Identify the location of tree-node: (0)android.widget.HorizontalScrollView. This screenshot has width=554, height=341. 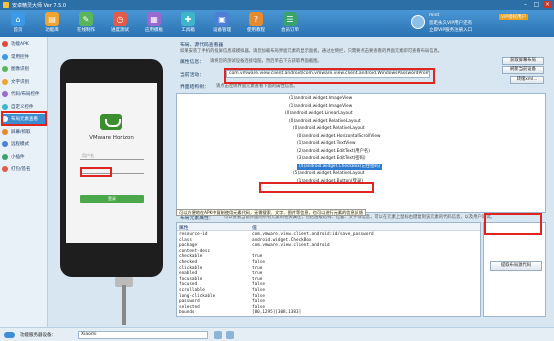
(339, 137).